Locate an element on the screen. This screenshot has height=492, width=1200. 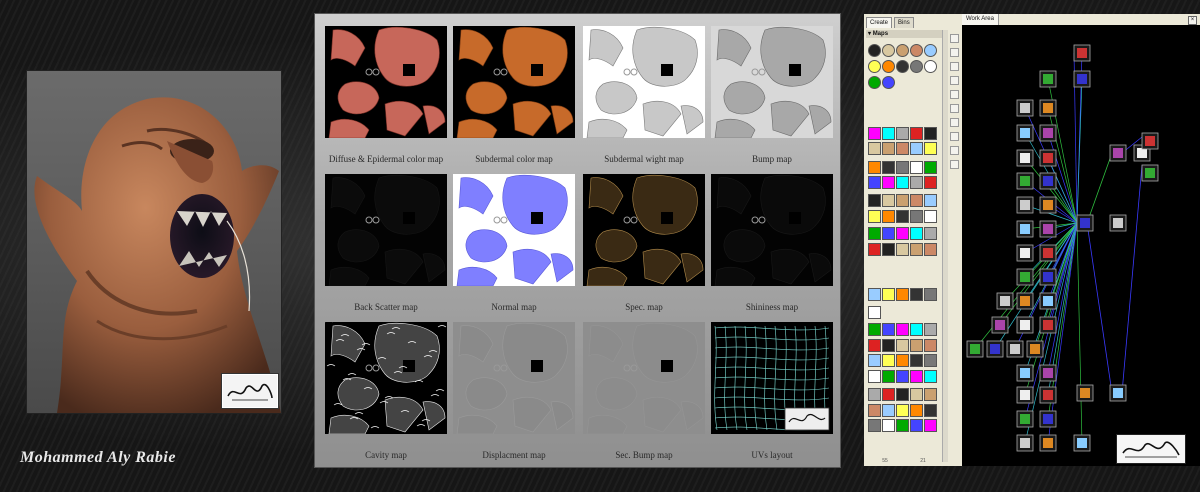
tab-bins: Bins is located at coordinates (904, 22).